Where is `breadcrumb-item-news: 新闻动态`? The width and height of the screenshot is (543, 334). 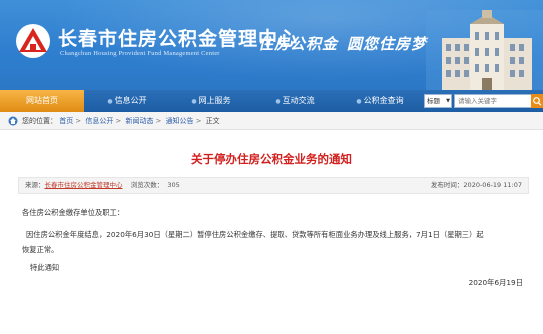 breadcrumb-item-news: 新闻动态 is located at coordinates (139, 121).